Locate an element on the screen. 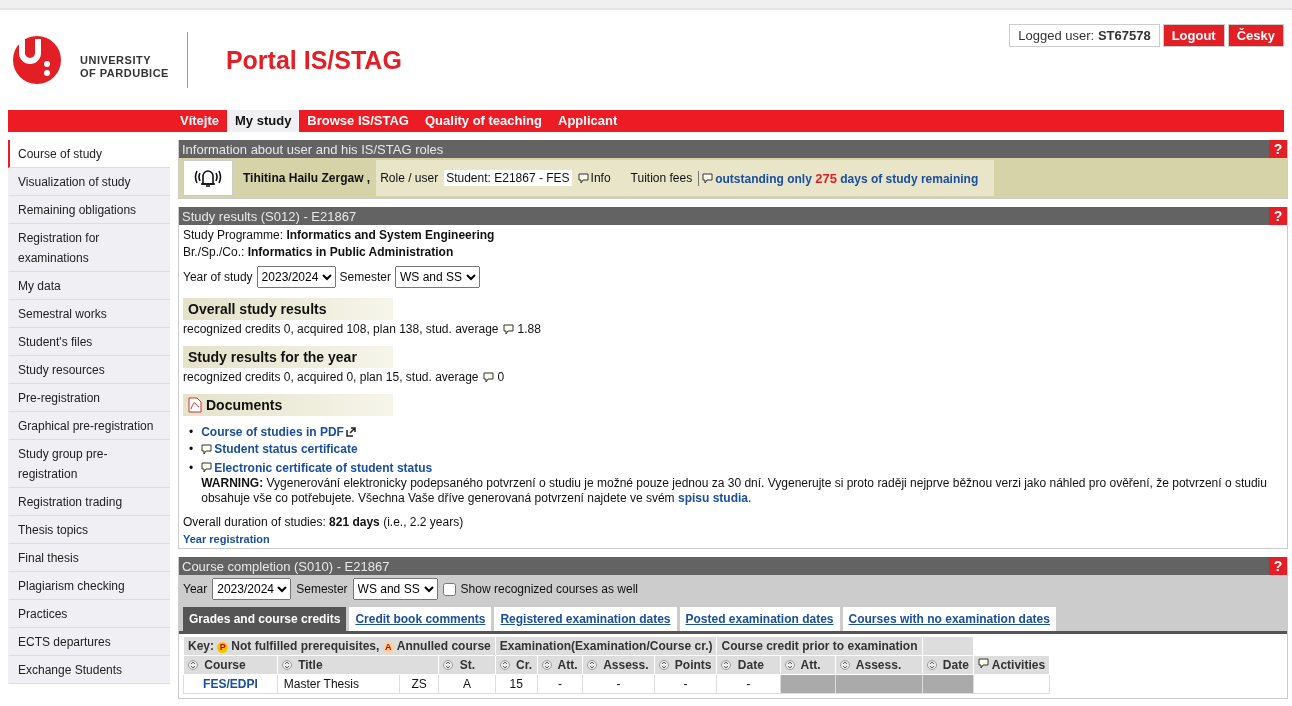  year-label: Year is located at coordinates (195, 589).